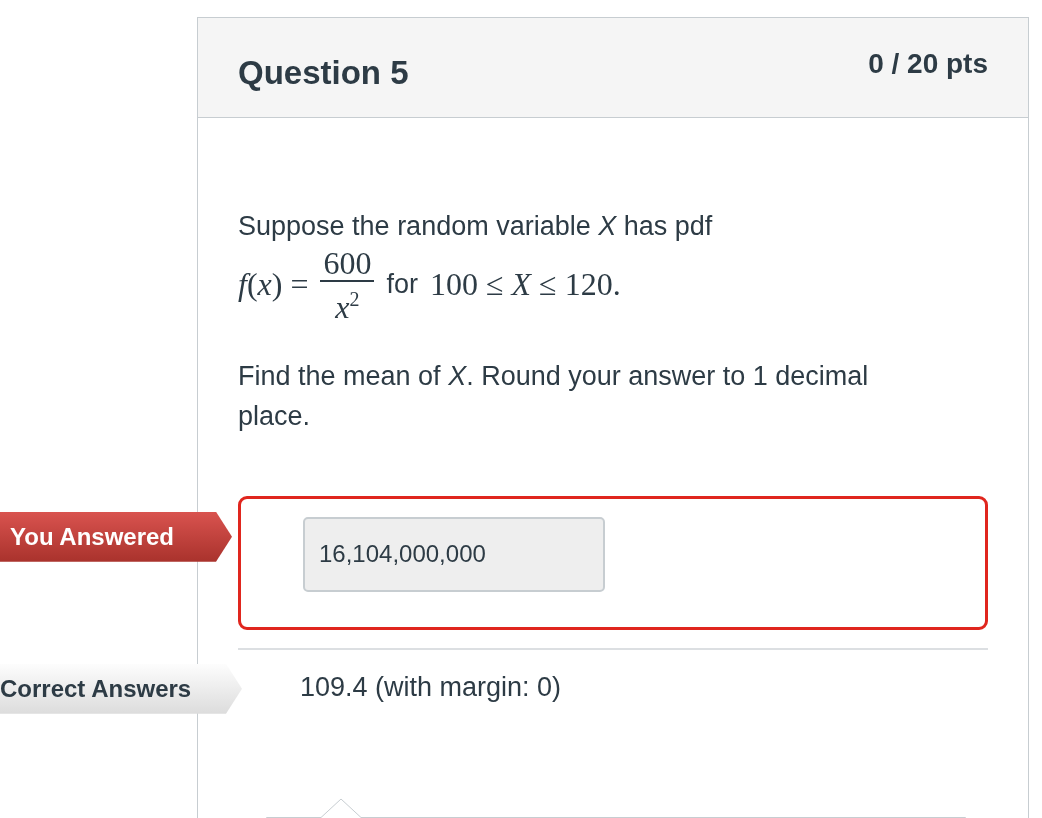 This screenshot has width=1042, height=818. I want to click on question-text: Suppose the random variable X has pdf, so click(476, 226).